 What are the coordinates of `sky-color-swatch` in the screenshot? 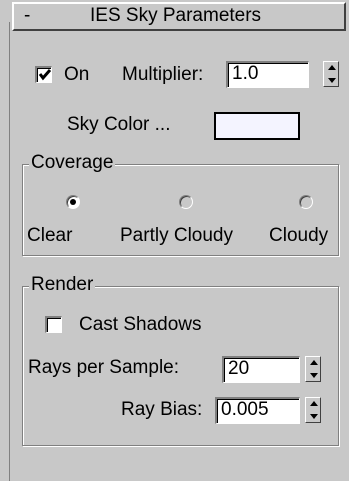 It's located at (257, 126).